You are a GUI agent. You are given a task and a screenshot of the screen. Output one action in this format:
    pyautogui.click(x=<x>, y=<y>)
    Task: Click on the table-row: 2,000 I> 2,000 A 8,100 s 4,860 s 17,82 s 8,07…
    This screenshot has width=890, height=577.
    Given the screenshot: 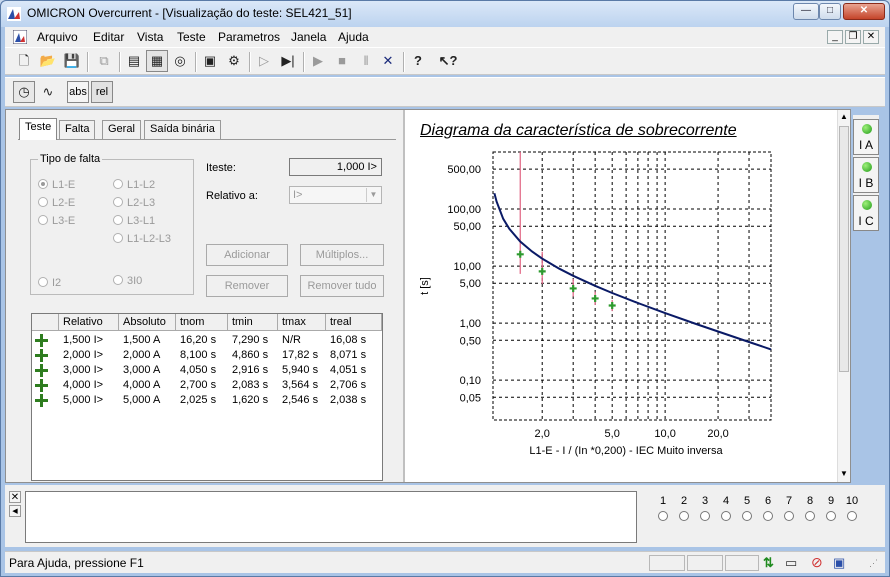 What is the action you would take?
    pyautogui.click(x=207, y=355)
    